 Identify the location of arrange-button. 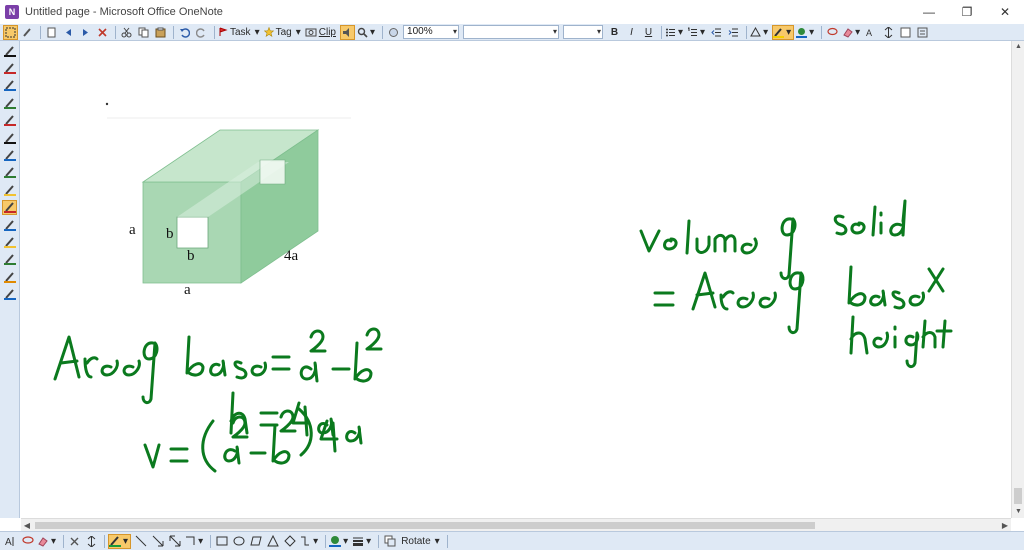
(389, 541).